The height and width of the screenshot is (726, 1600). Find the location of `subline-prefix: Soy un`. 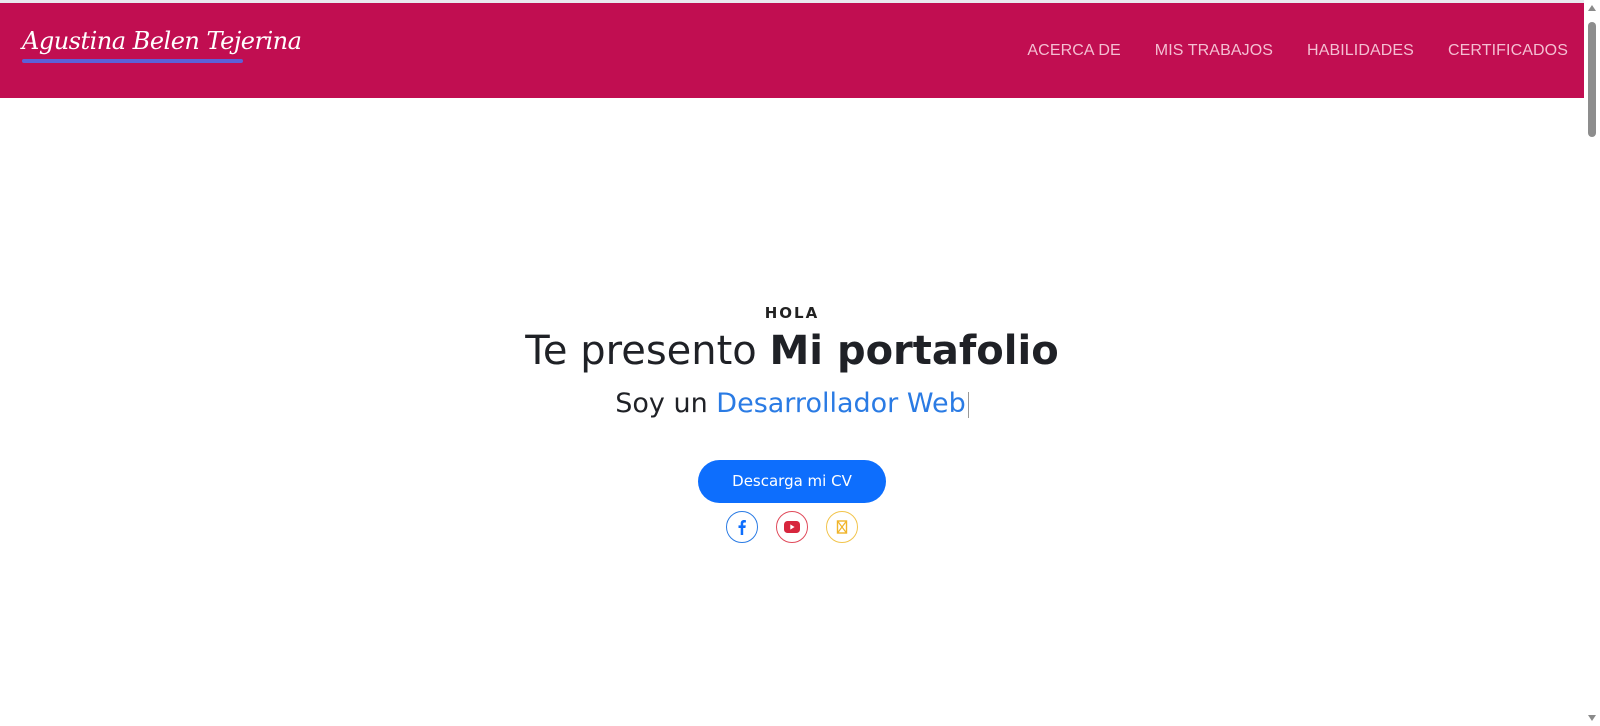

subline-prefix: Soy un is located at coordinates (666, 403).